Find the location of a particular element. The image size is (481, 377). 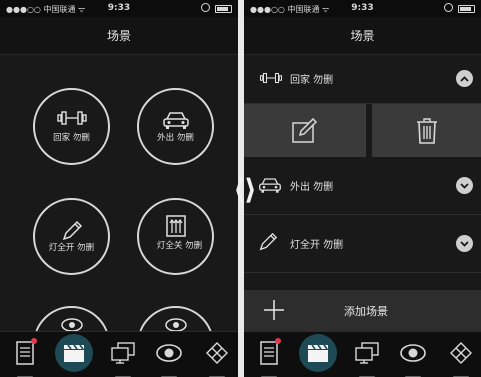

scene-button-lights-off: 灯全关 勿删 is located at coordinates (175, 236).